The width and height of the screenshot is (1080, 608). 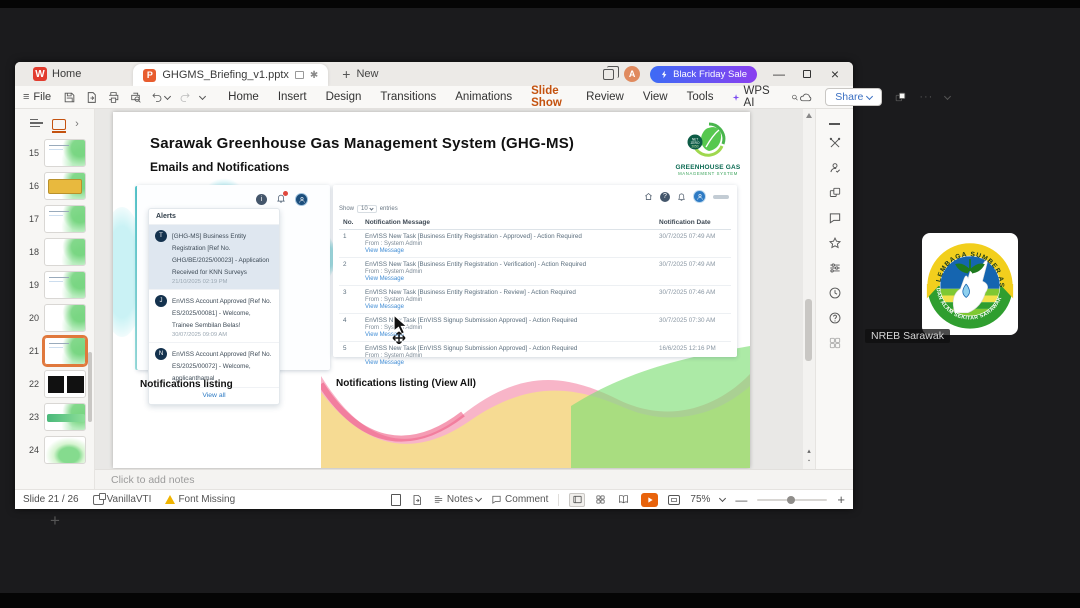 I want to click on slide-sorter-view-button, so click(x=600, y=500).